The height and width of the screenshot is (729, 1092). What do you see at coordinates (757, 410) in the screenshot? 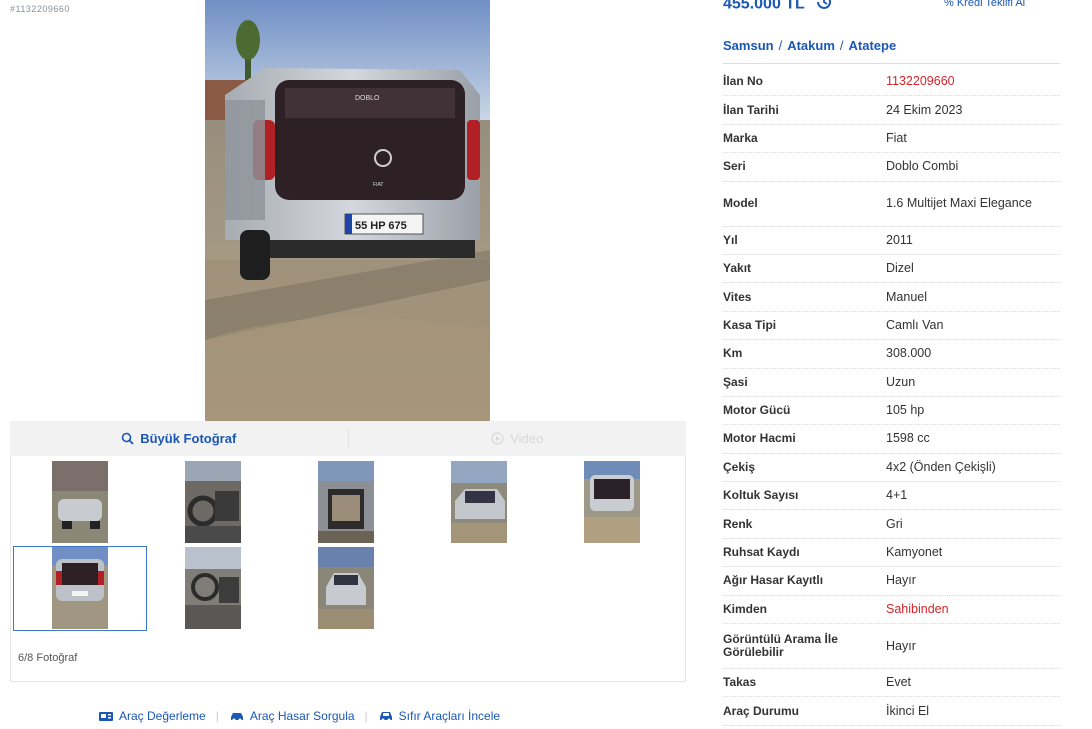
I see `spec-label: Motor Gücü` at bounding box center [757, 410].